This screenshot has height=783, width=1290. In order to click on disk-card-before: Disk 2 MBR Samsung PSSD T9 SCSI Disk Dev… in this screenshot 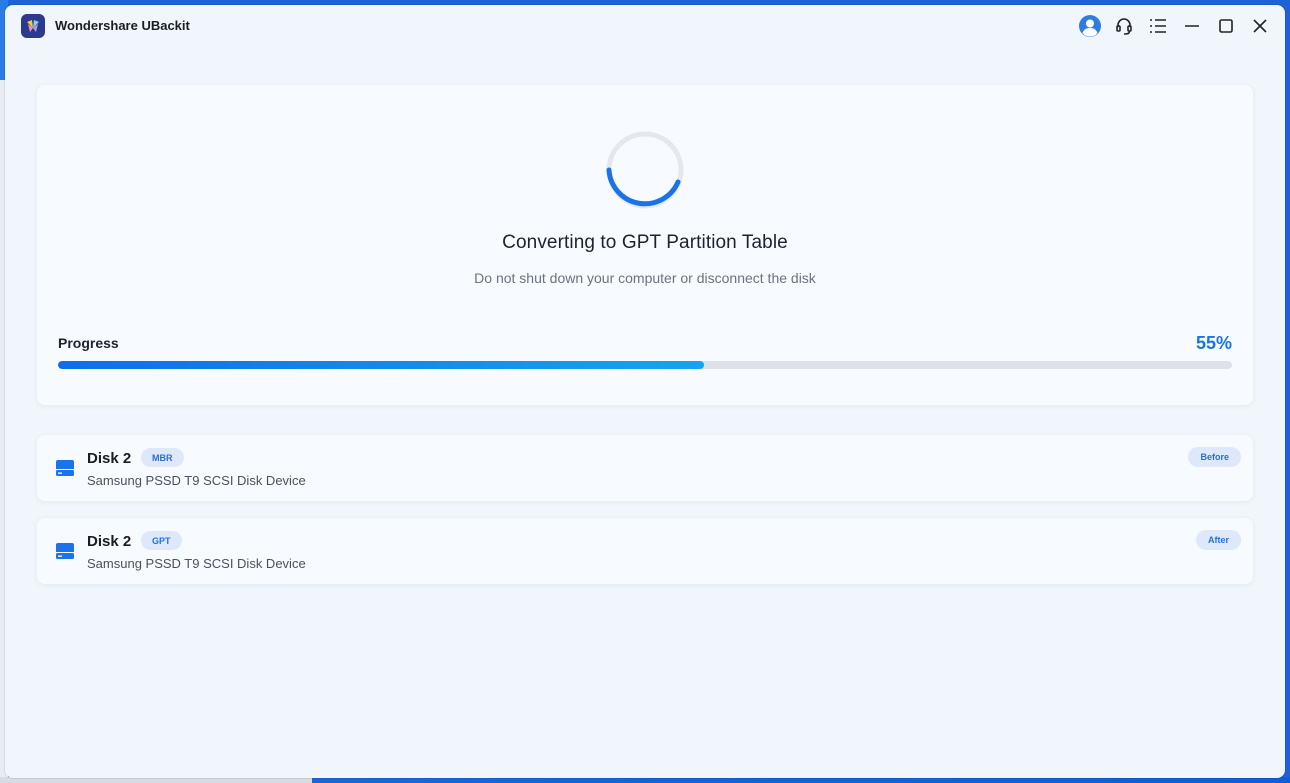, I will do `click(645, 468)`.